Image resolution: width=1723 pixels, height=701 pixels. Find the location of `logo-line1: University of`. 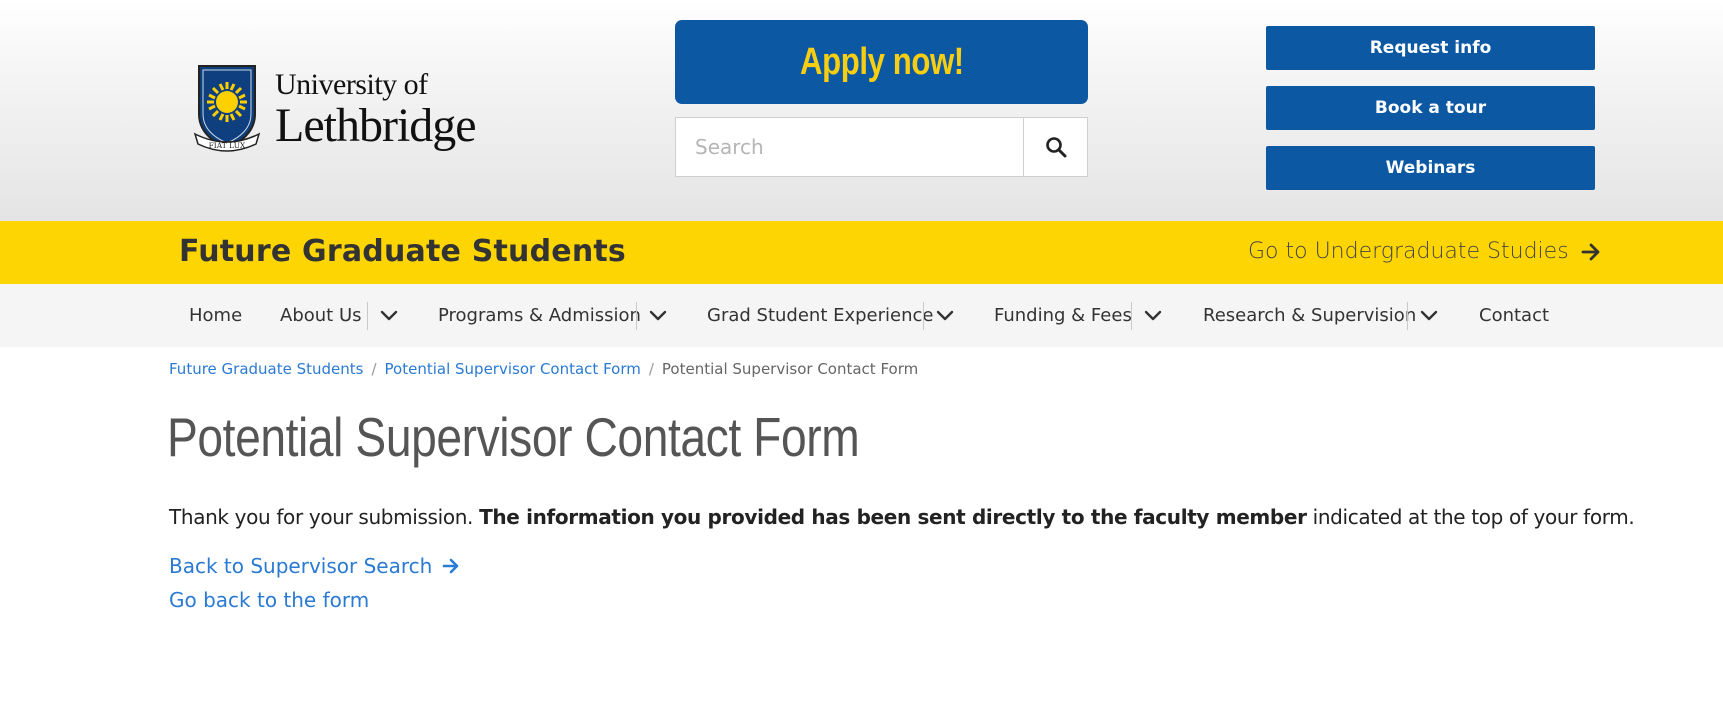

logo-line1: University of is located at coordinates (351, 84).